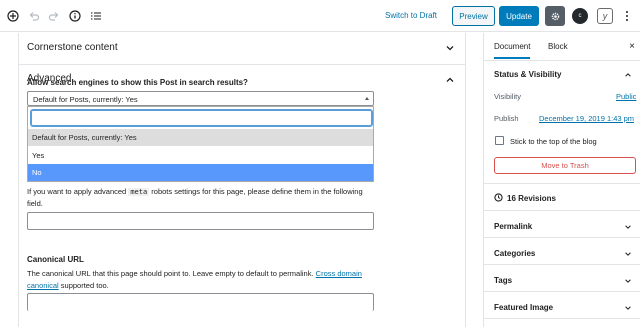 The image size is (640, 327). I want to click on plugin-icon: c, so click(580, 16).